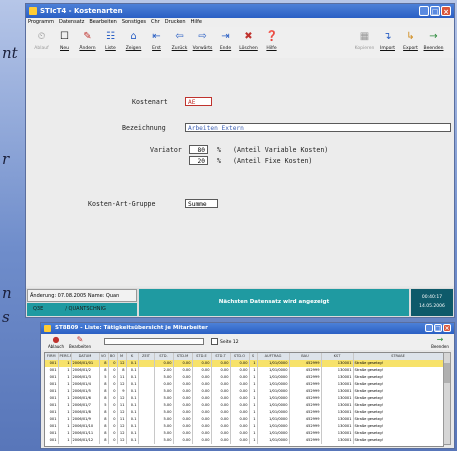  Describe the element at coordinates (214, 341) in the screenshot. I see `page-checkbox` at that location.